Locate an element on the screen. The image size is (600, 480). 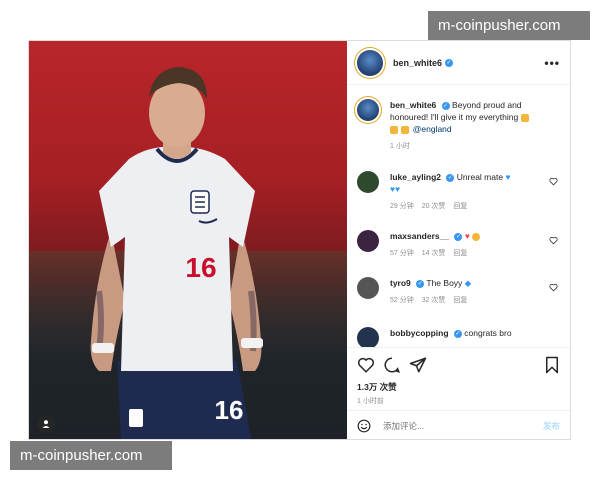
caption-time: 1 小时 is located at coordinates (400, 146).